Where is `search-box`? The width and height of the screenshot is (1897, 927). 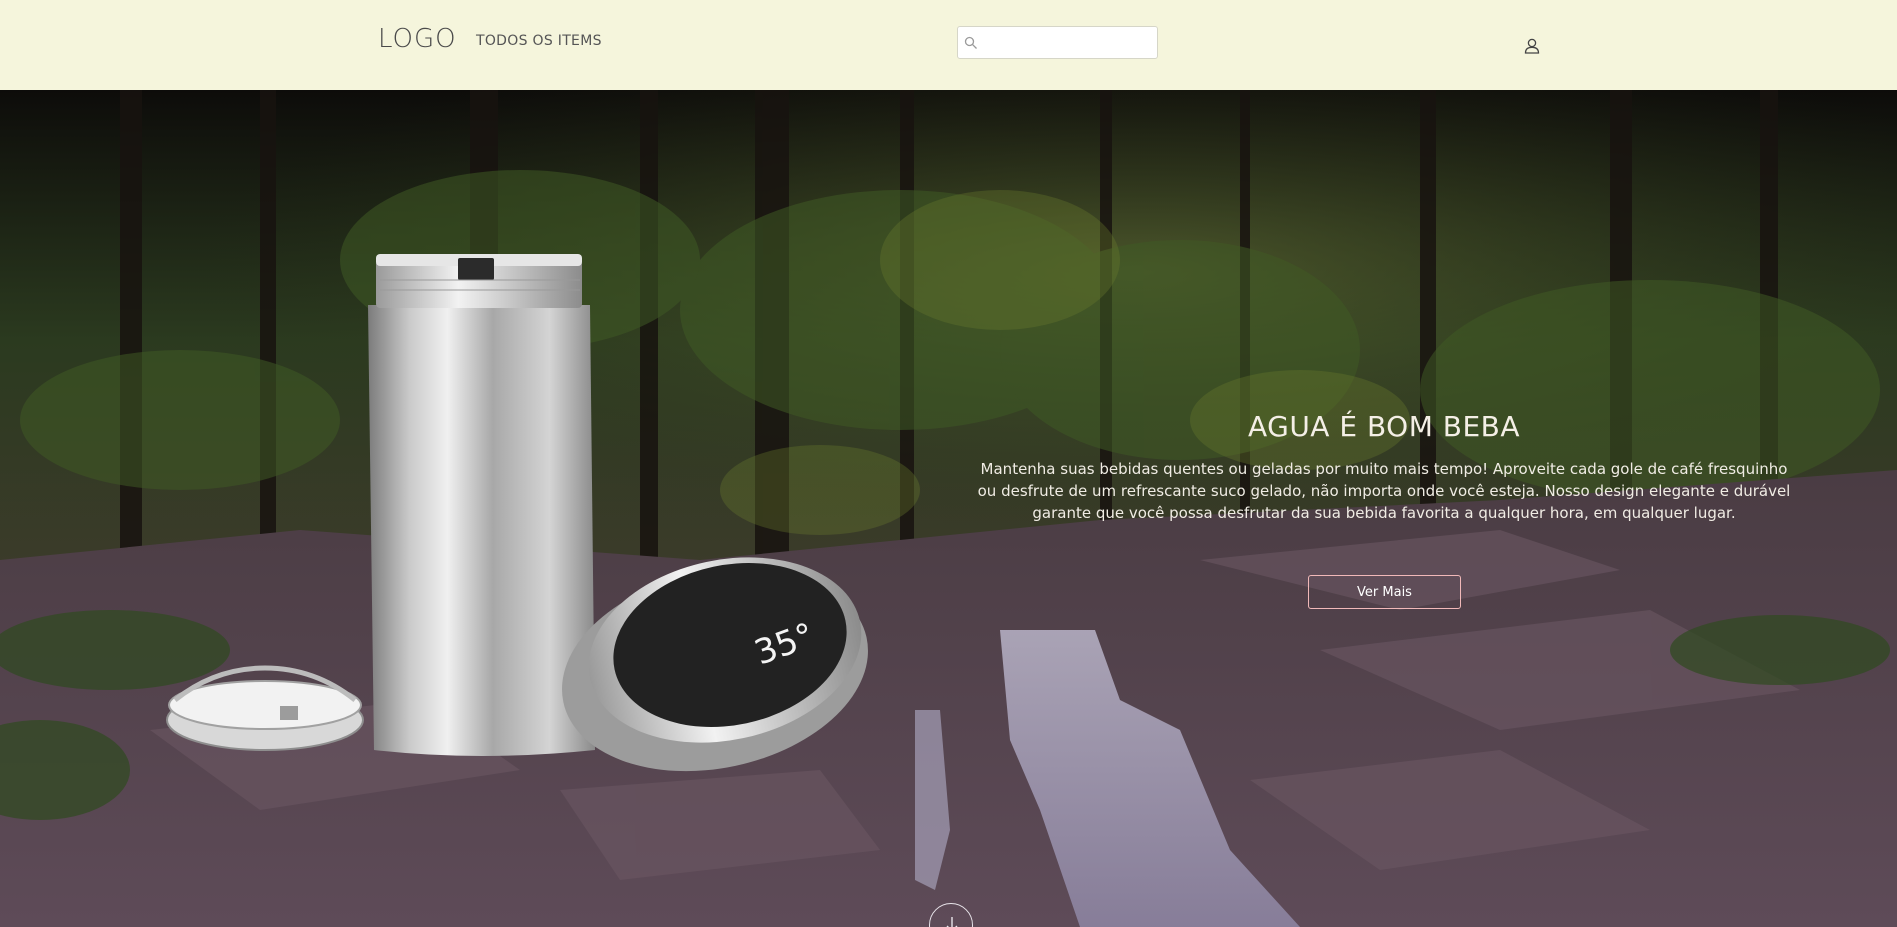 search-box is located at coordinates (1057, 42).